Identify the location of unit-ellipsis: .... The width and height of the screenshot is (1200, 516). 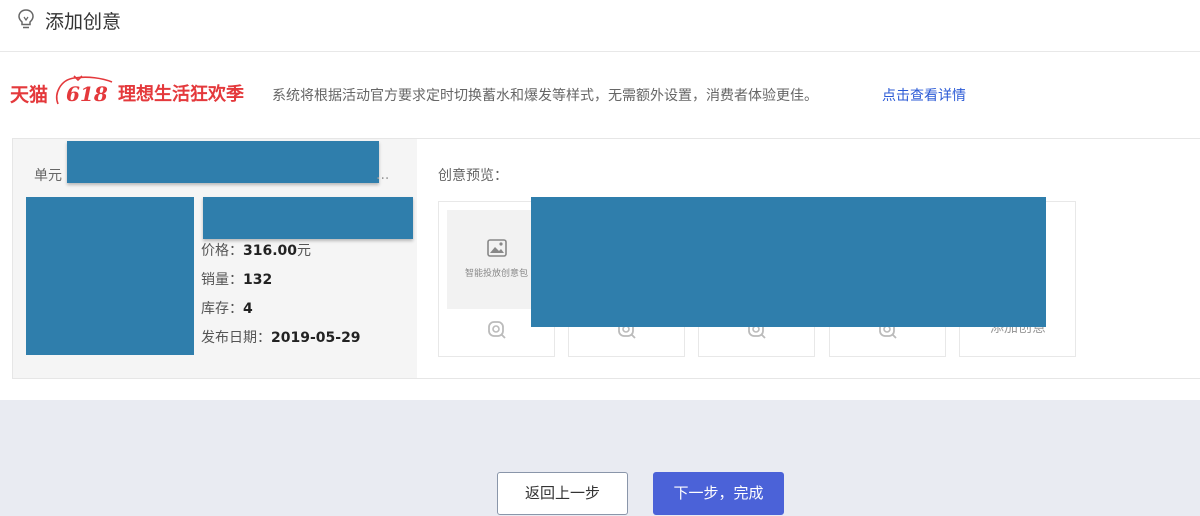
(383, 175).